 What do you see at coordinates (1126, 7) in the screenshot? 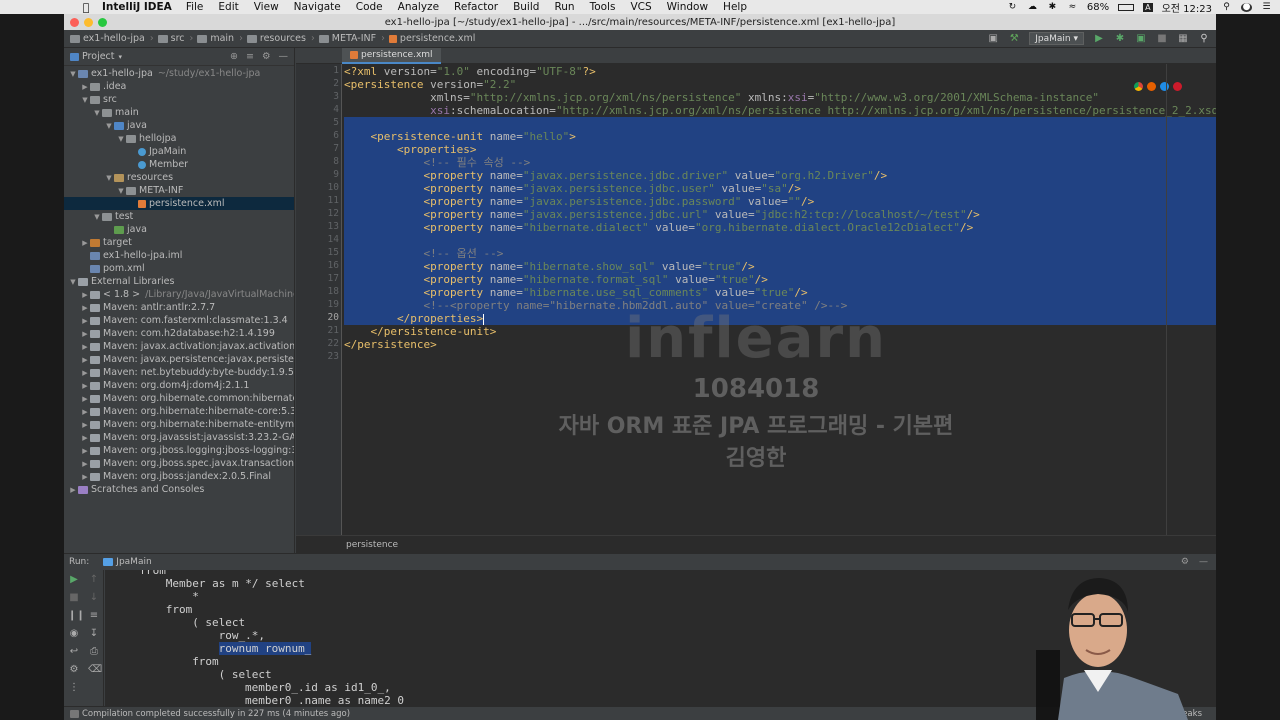
I see `battery-icon` at bounding box center [1126, 7].